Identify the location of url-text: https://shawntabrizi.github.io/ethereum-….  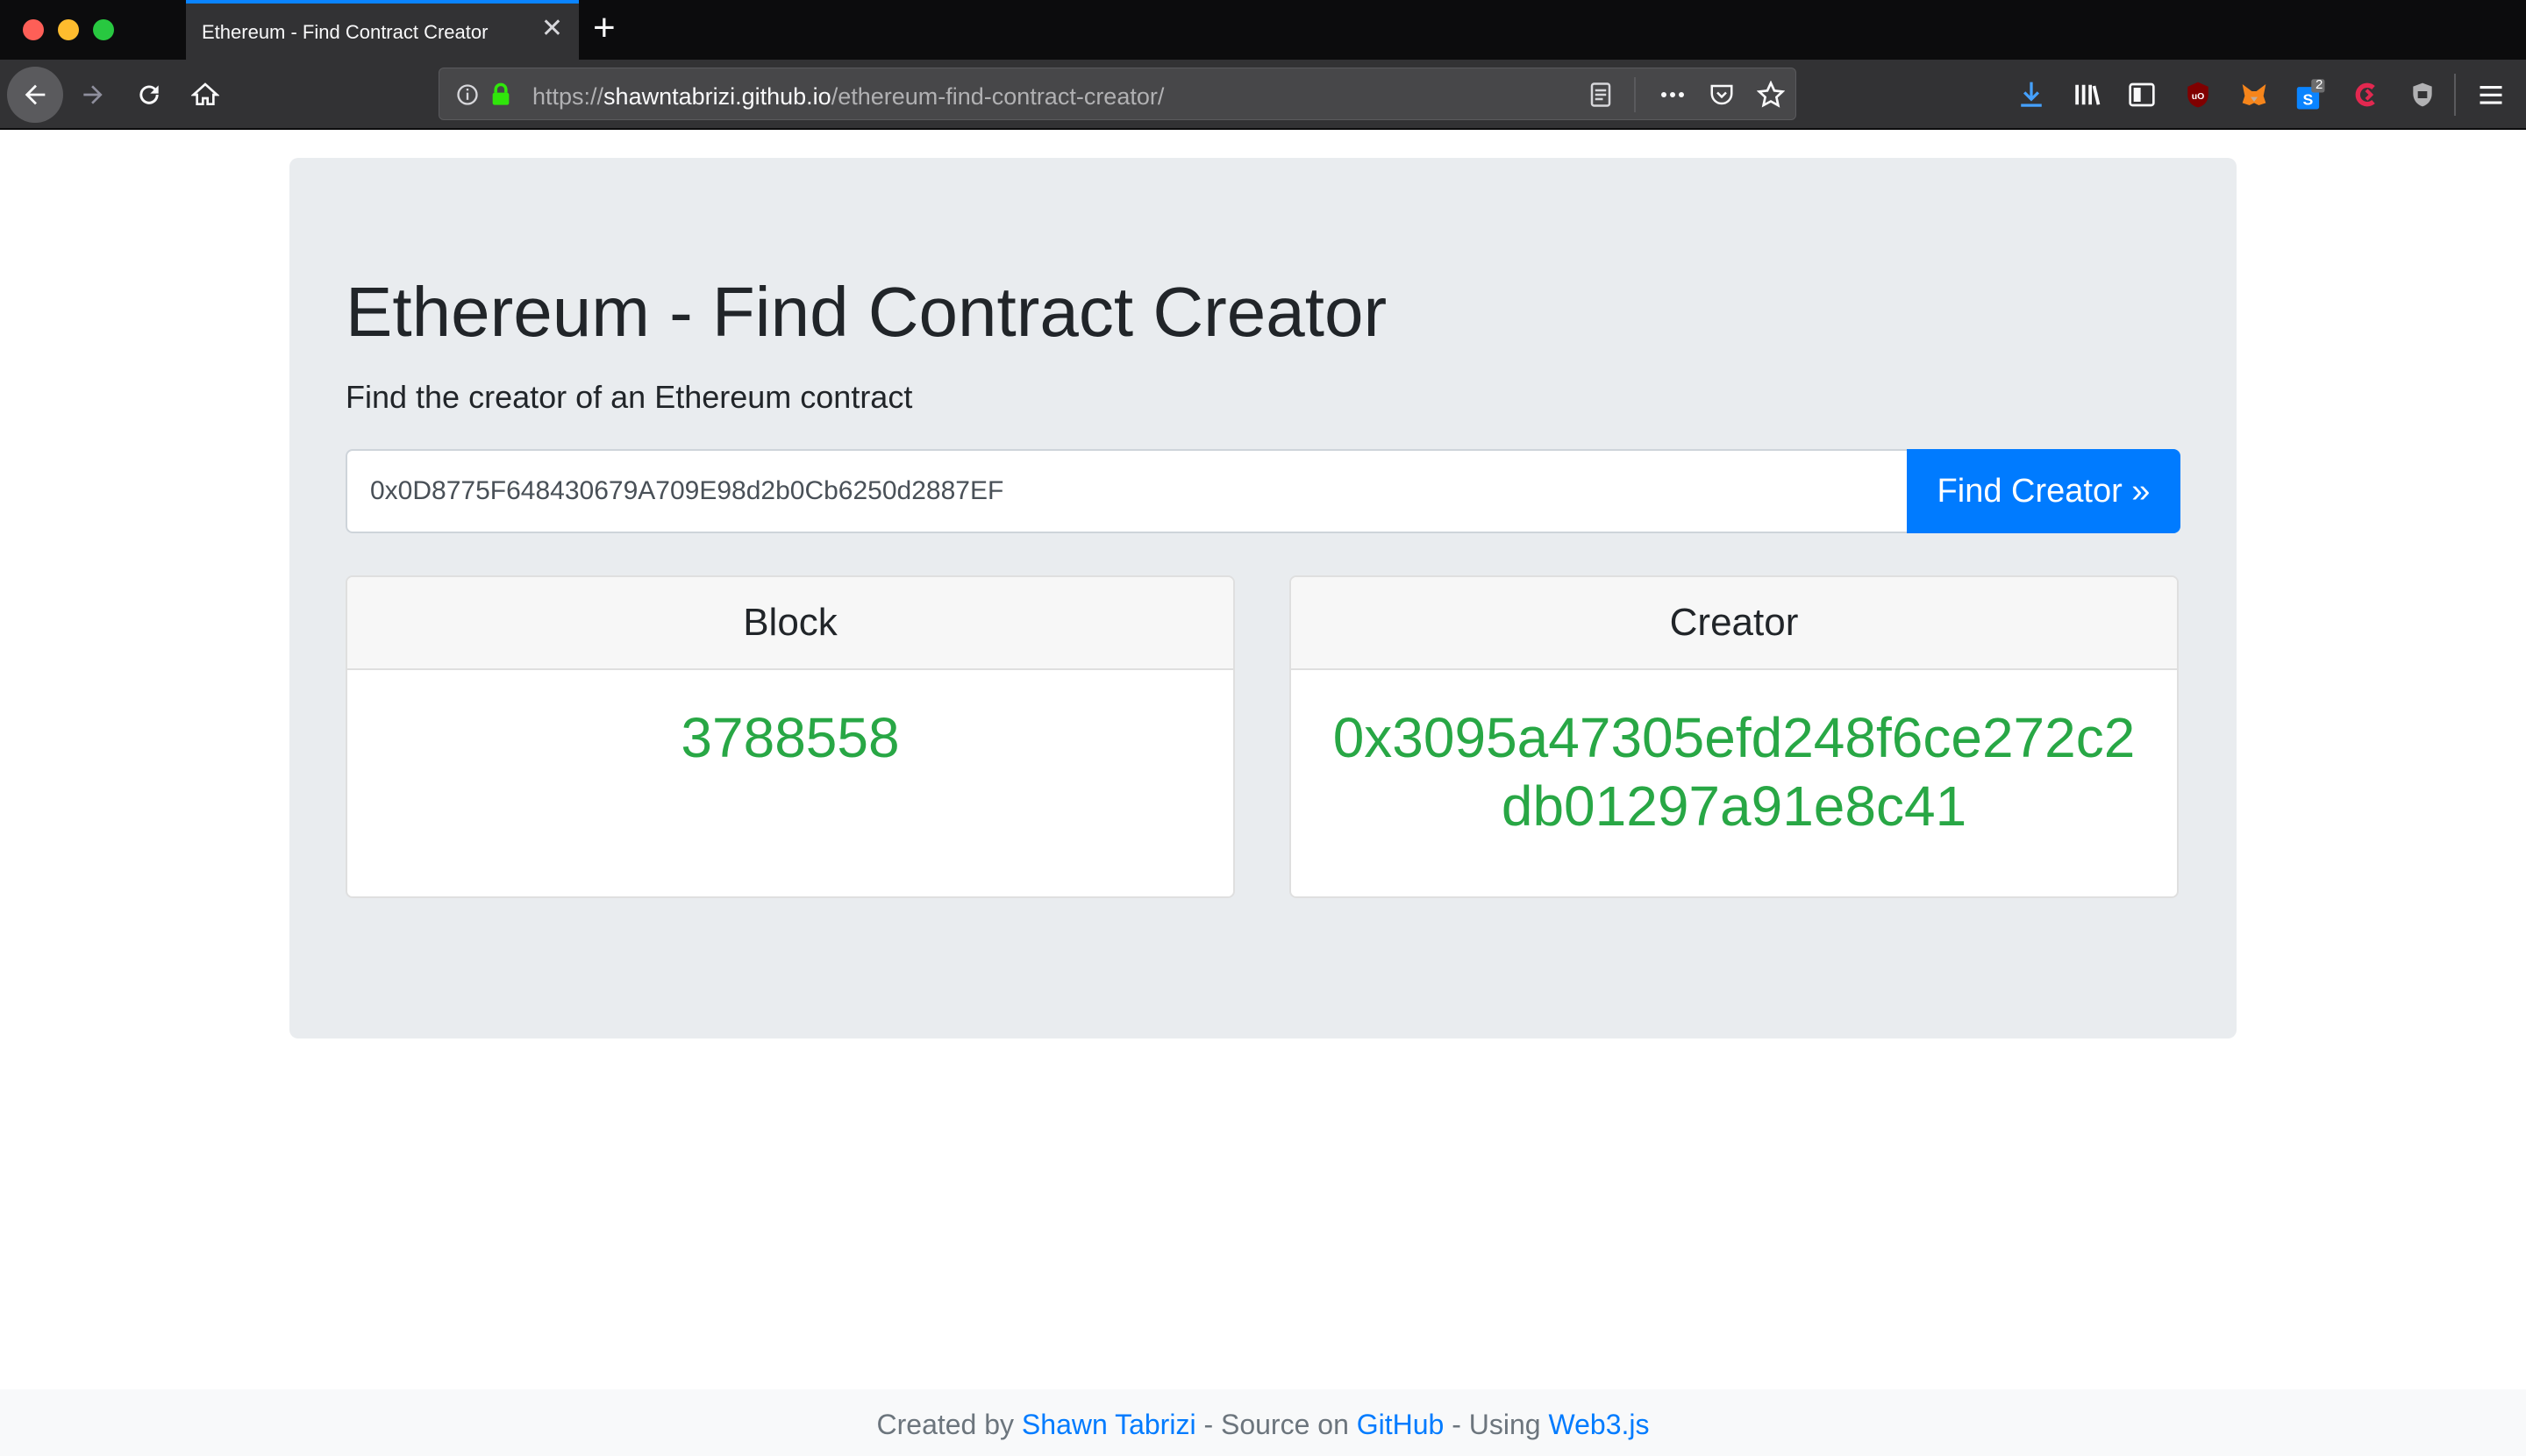
(848, 97).